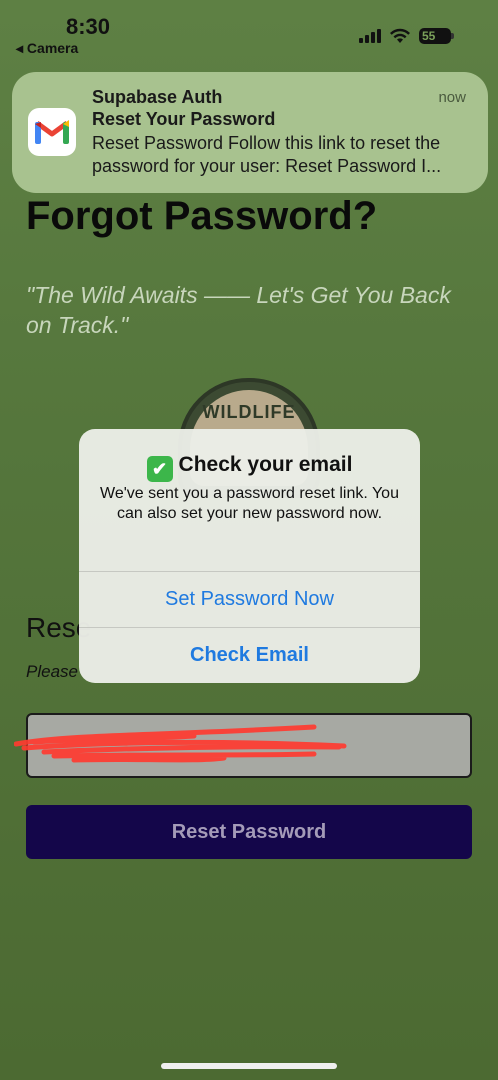 The image size is (498, 1080). Describe the element at coordinates (52, 132) in the screenshot. I see `gmail-icon` at that location.